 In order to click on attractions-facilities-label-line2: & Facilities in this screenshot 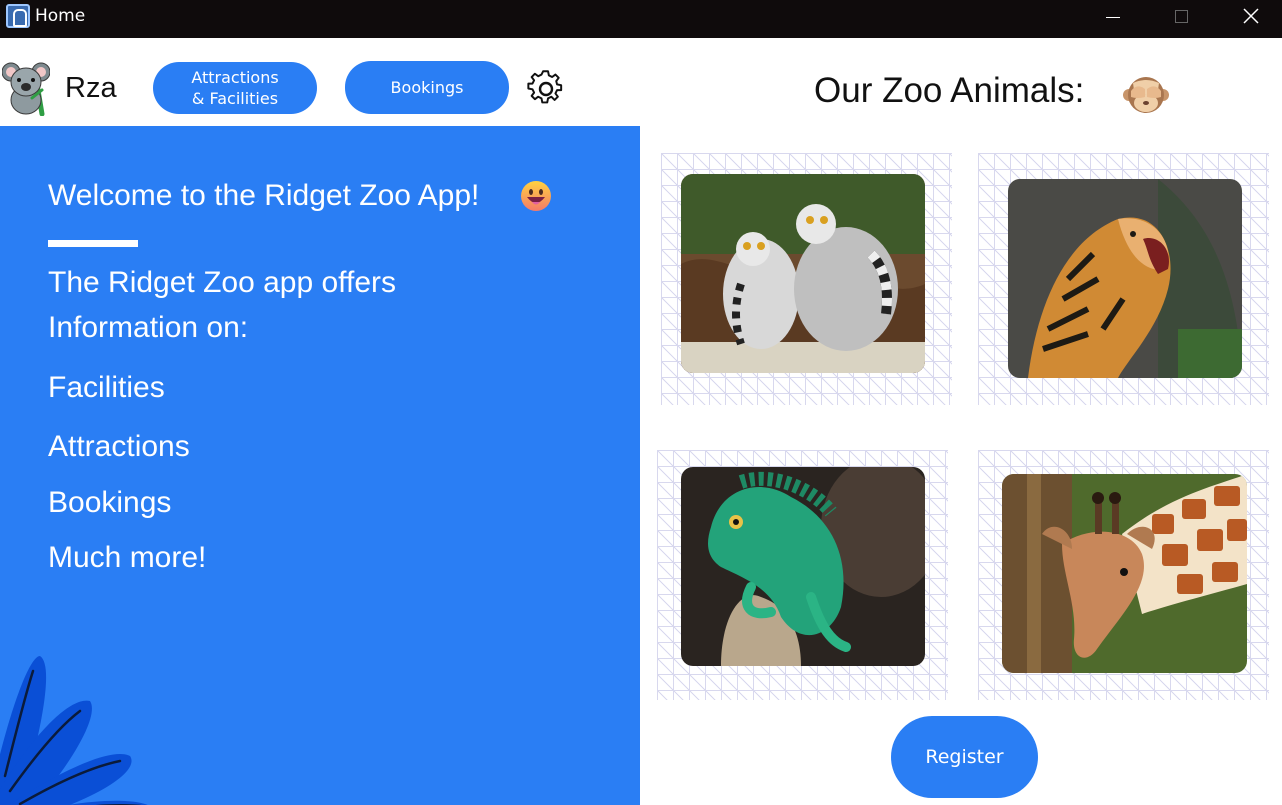, I will do `click(235, 98)`.